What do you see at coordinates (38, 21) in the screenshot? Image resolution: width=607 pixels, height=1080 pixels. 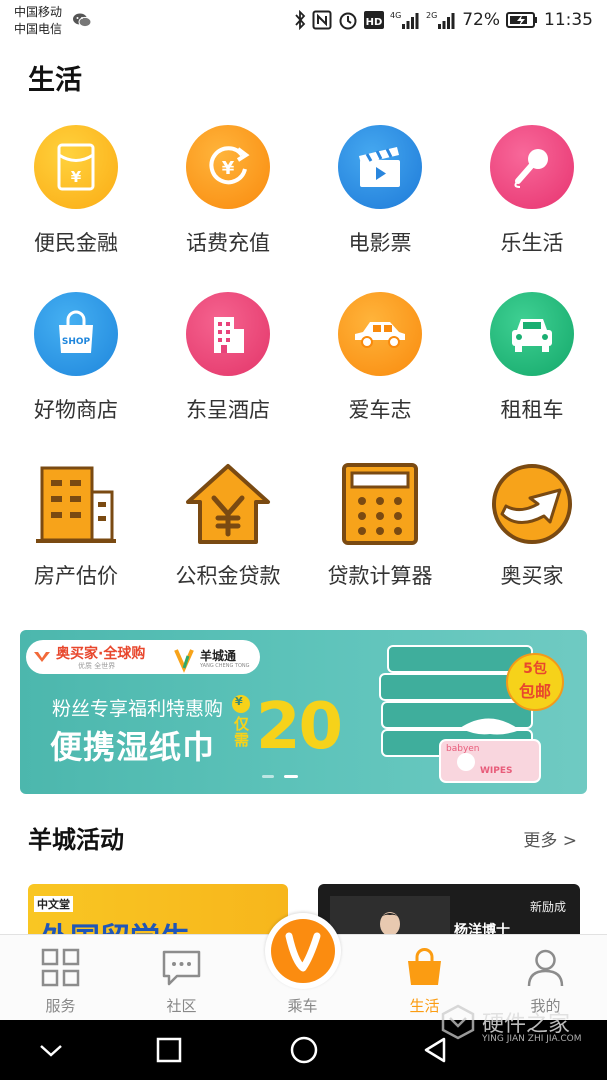 I see `carrier-info: 中国移动 中国电信` at bounding box center [38, 21].